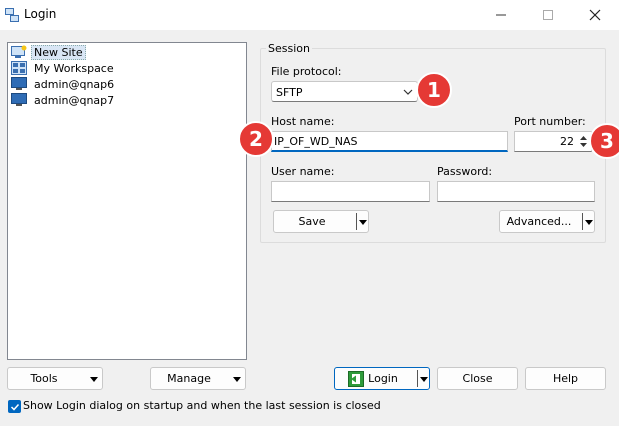 The height and width of the screenshot is (426, 619). Describe the element at coordinates (408, 92) in the screenshot. I see `chevron-down-icon` at that location.